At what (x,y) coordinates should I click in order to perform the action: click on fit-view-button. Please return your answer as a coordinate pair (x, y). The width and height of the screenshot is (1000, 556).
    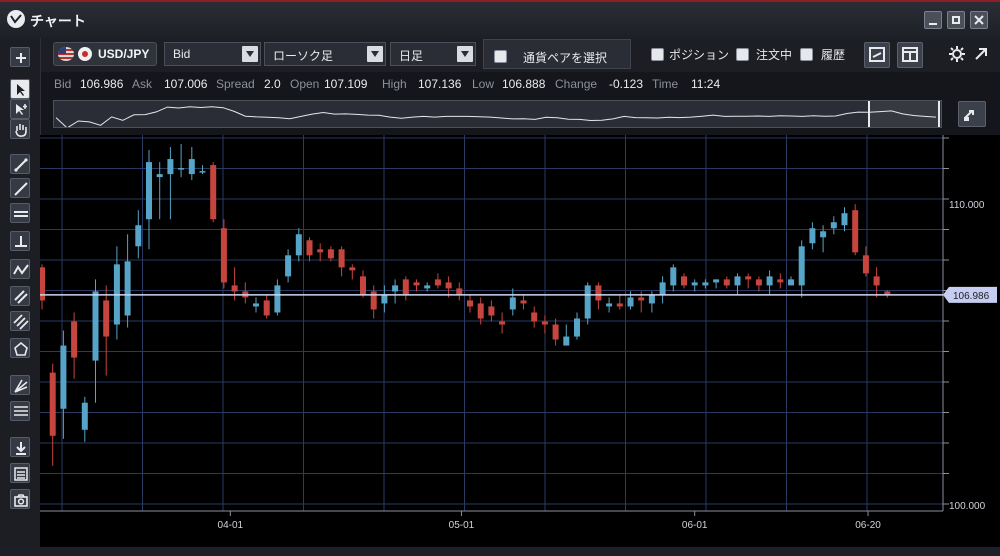
    Looking at the image, I should click on (972, 114).